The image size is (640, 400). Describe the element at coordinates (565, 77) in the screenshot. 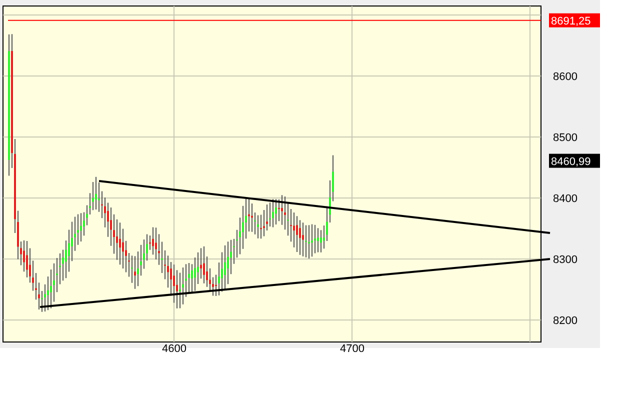

I see `axis-label: 8600` at that location.